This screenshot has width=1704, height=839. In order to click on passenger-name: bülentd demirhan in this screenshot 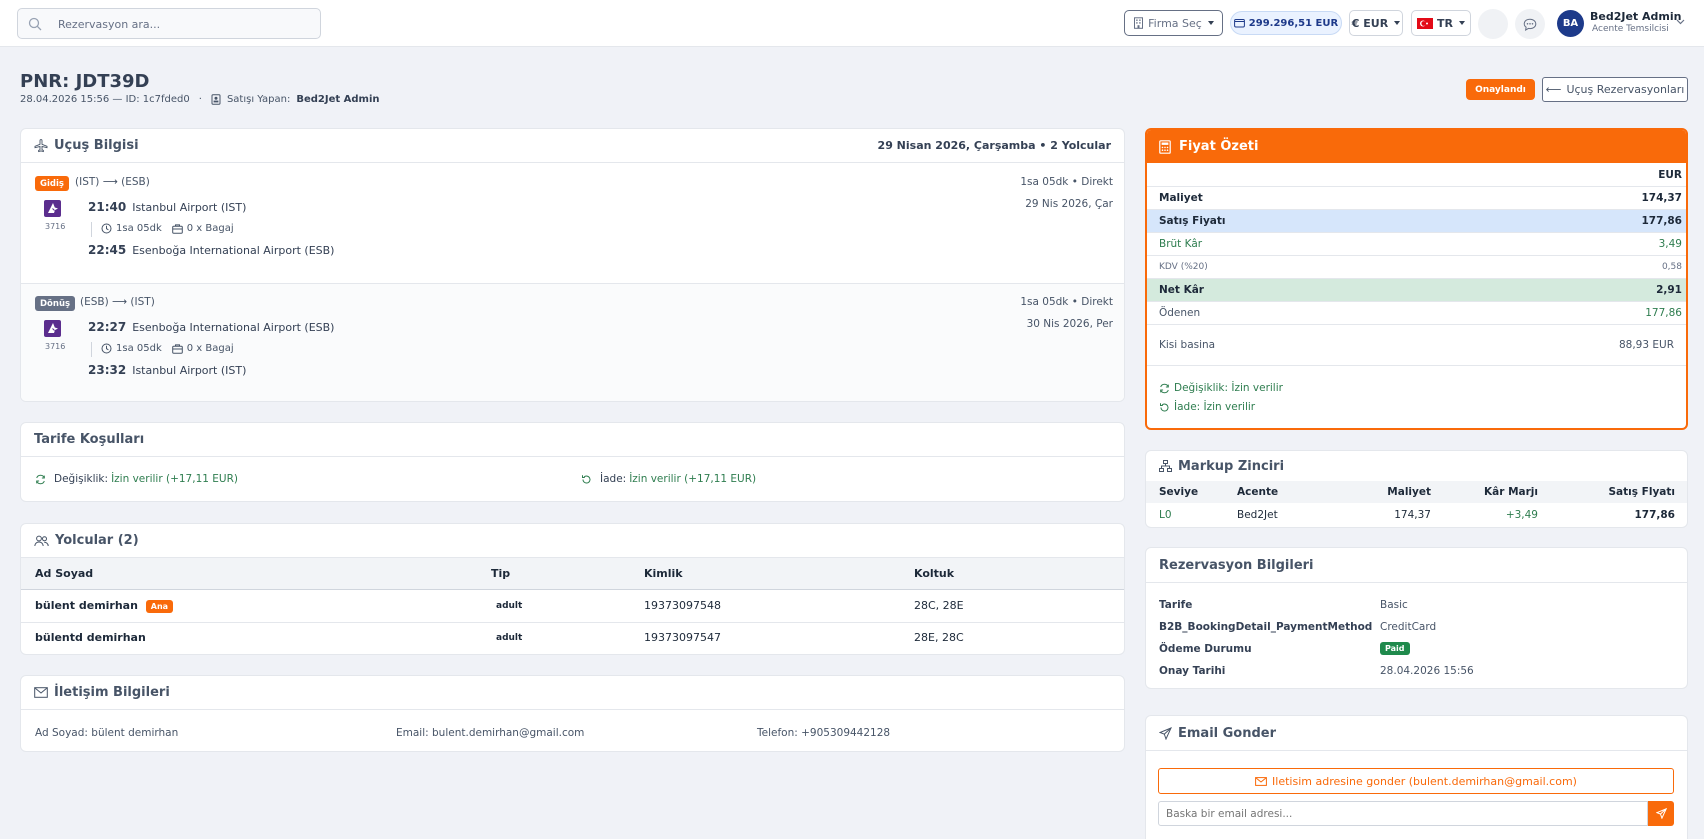, I will do `click(90, 638)`.